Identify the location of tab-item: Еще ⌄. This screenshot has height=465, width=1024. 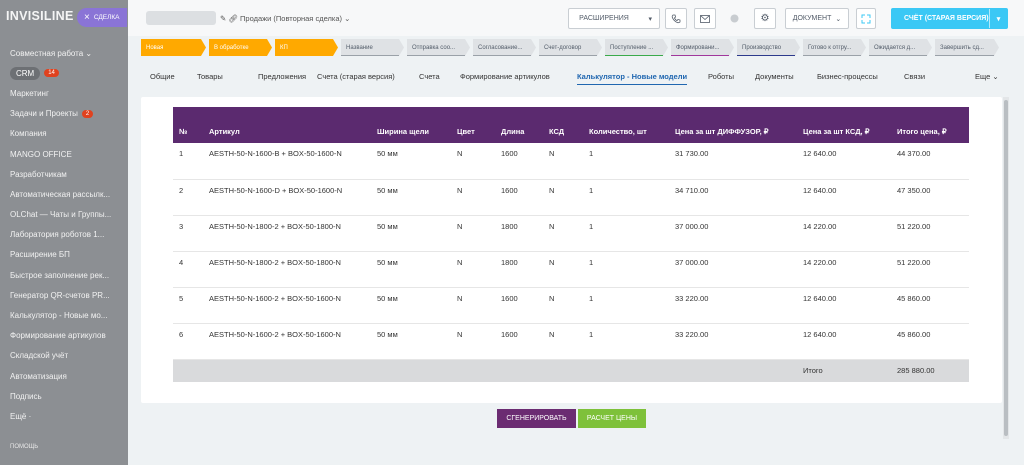
(987, 76).